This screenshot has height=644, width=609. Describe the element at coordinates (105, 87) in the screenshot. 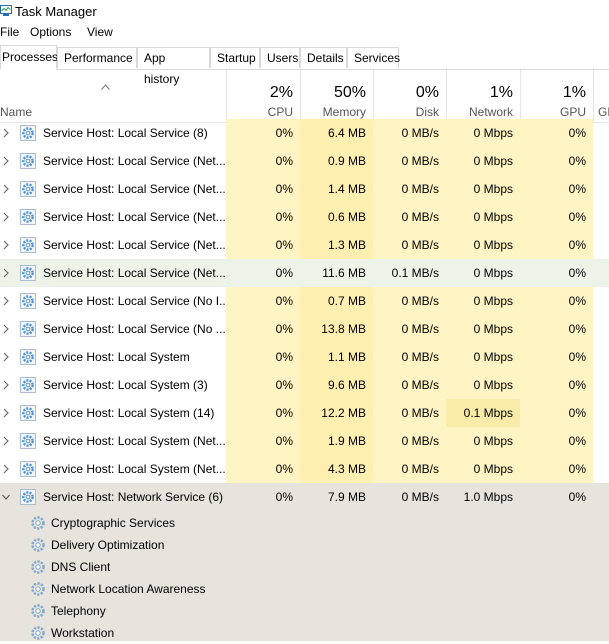

I see `sort-ascending-icon` at that location.